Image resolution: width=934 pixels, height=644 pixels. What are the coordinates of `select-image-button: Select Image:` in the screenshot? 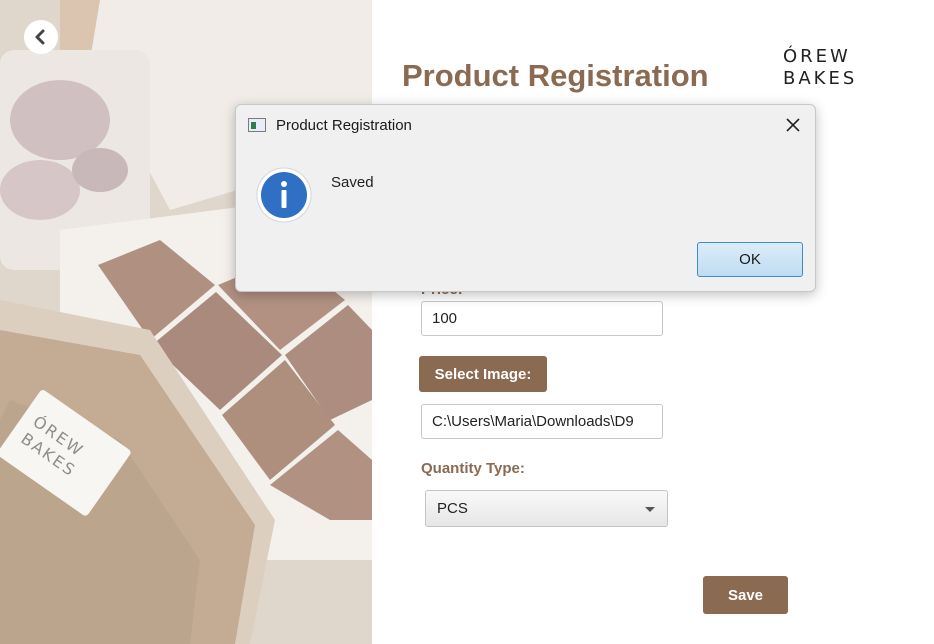 It's located at (483, 374).